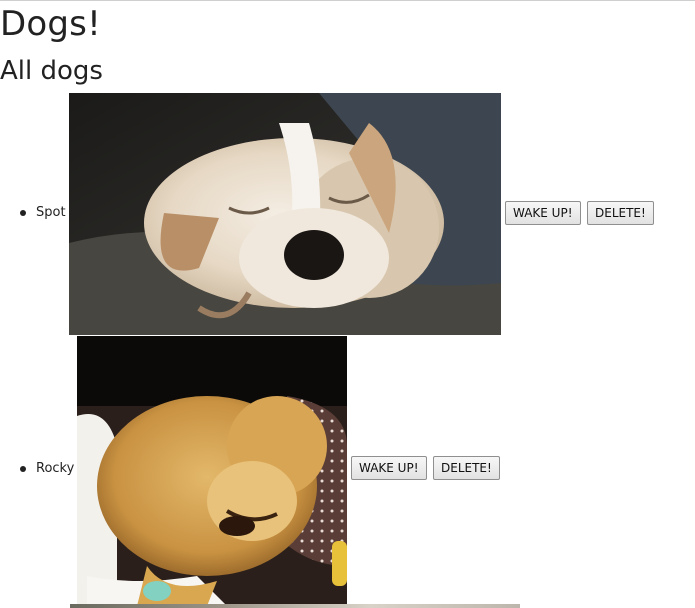 This screenshot has width=695, height=608. What do you see at coordinates (51, 212) in the screenshot?
I see `dog-name: Spot` at bounding box center [51, 212].